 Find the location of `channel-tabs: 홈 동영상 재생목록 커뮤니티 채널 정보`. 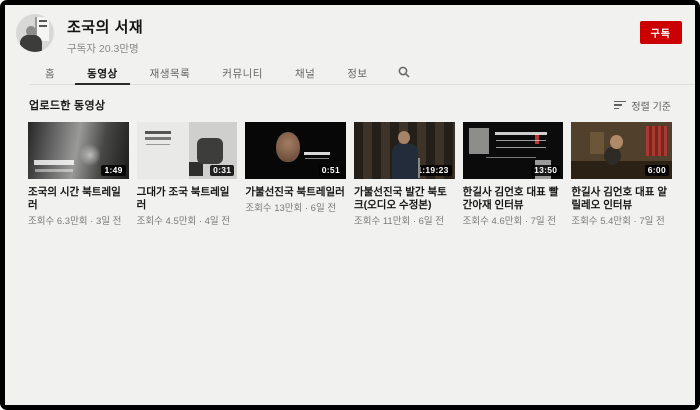

channel-tabs: 홈 동영상 재생목록 커뮤니티 채널 정보 is located at coordinates (362, 72).